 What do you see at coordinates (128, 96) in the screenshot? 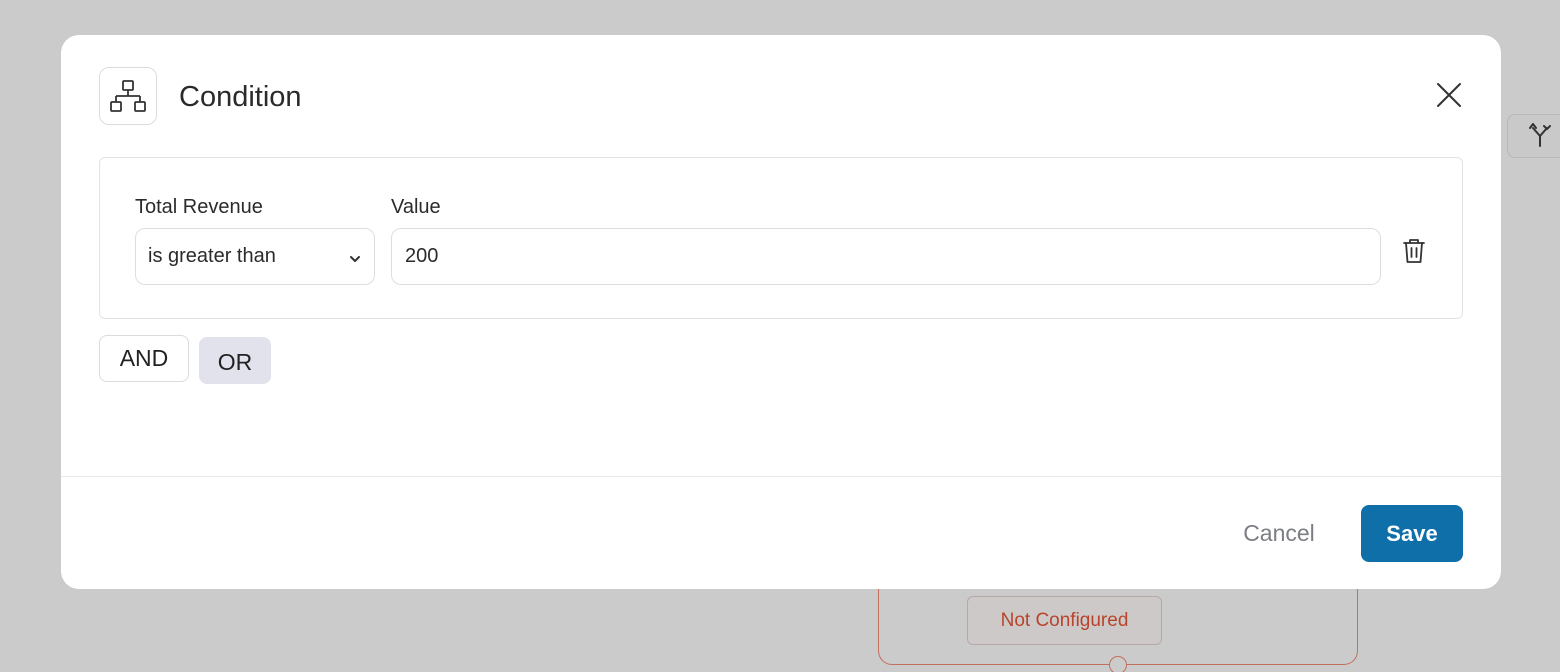
I see `hierarchy-icon` at bounding box center [128, 96].